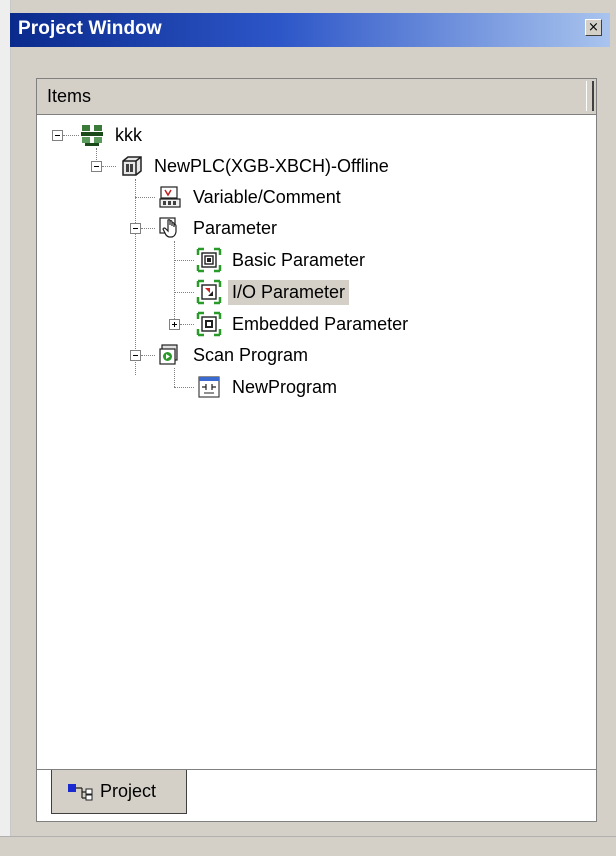 The width and height of the screenshot is (616, 856). What do you see at coordinates (69, 96) in the screenshot?
I see `items-header-label: Items` at bounding box center [69, 96].